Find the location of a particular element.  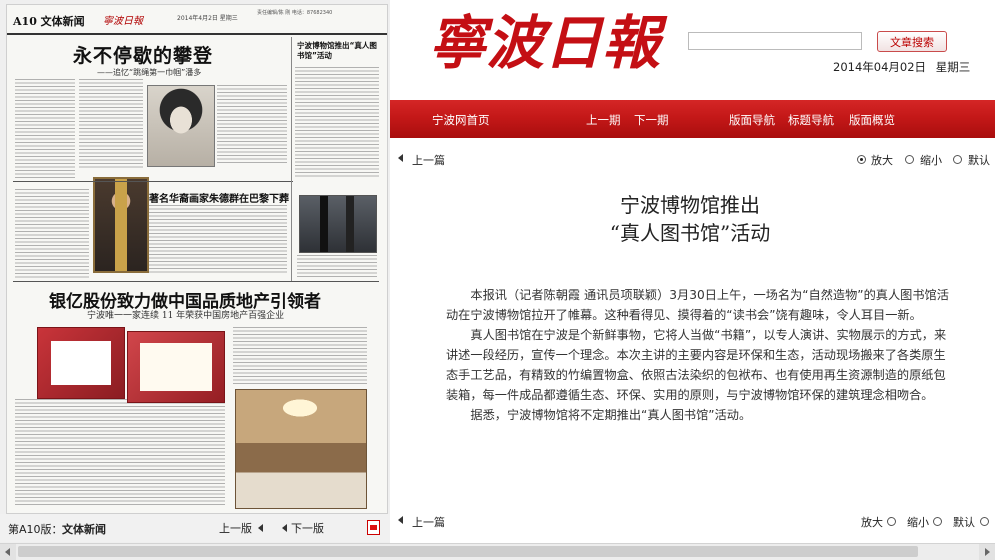

scan-section-label: A10 文体新闻 is located at coordinates (49, 21).